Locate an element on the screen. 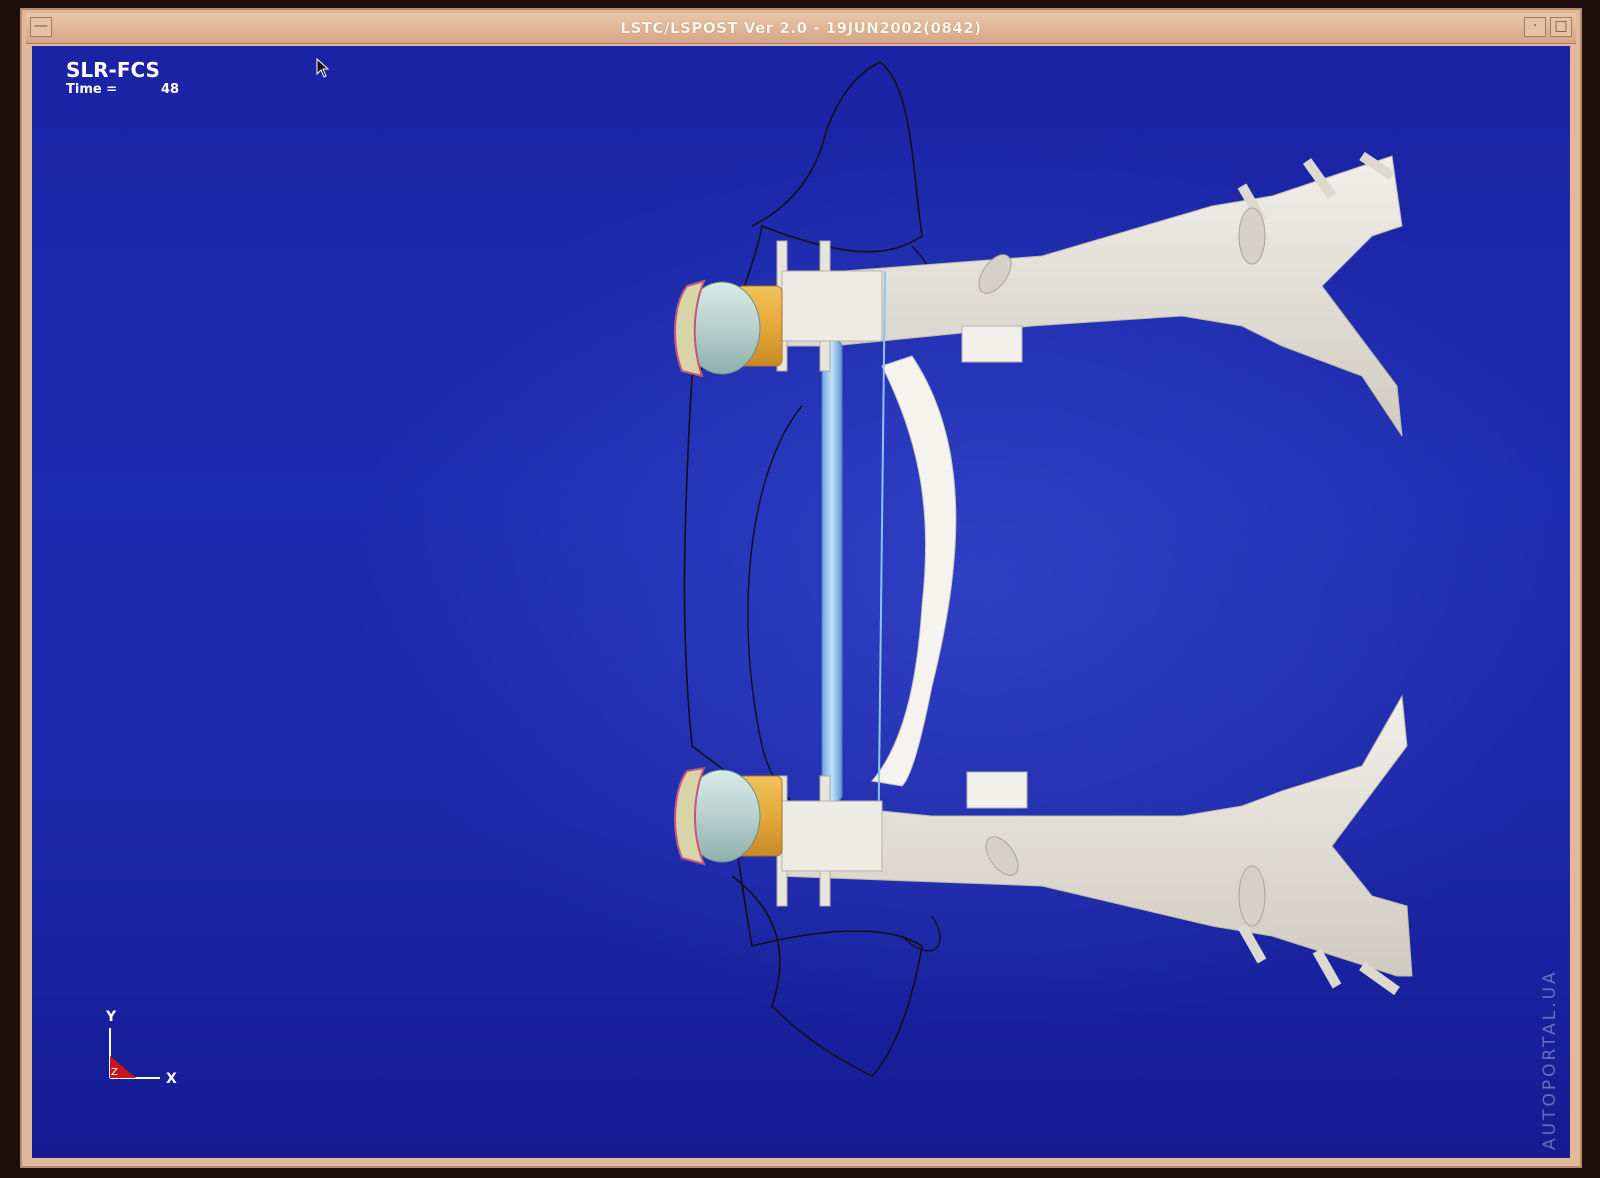  y-axis-label: Y is located at coordinates (111, 1017).